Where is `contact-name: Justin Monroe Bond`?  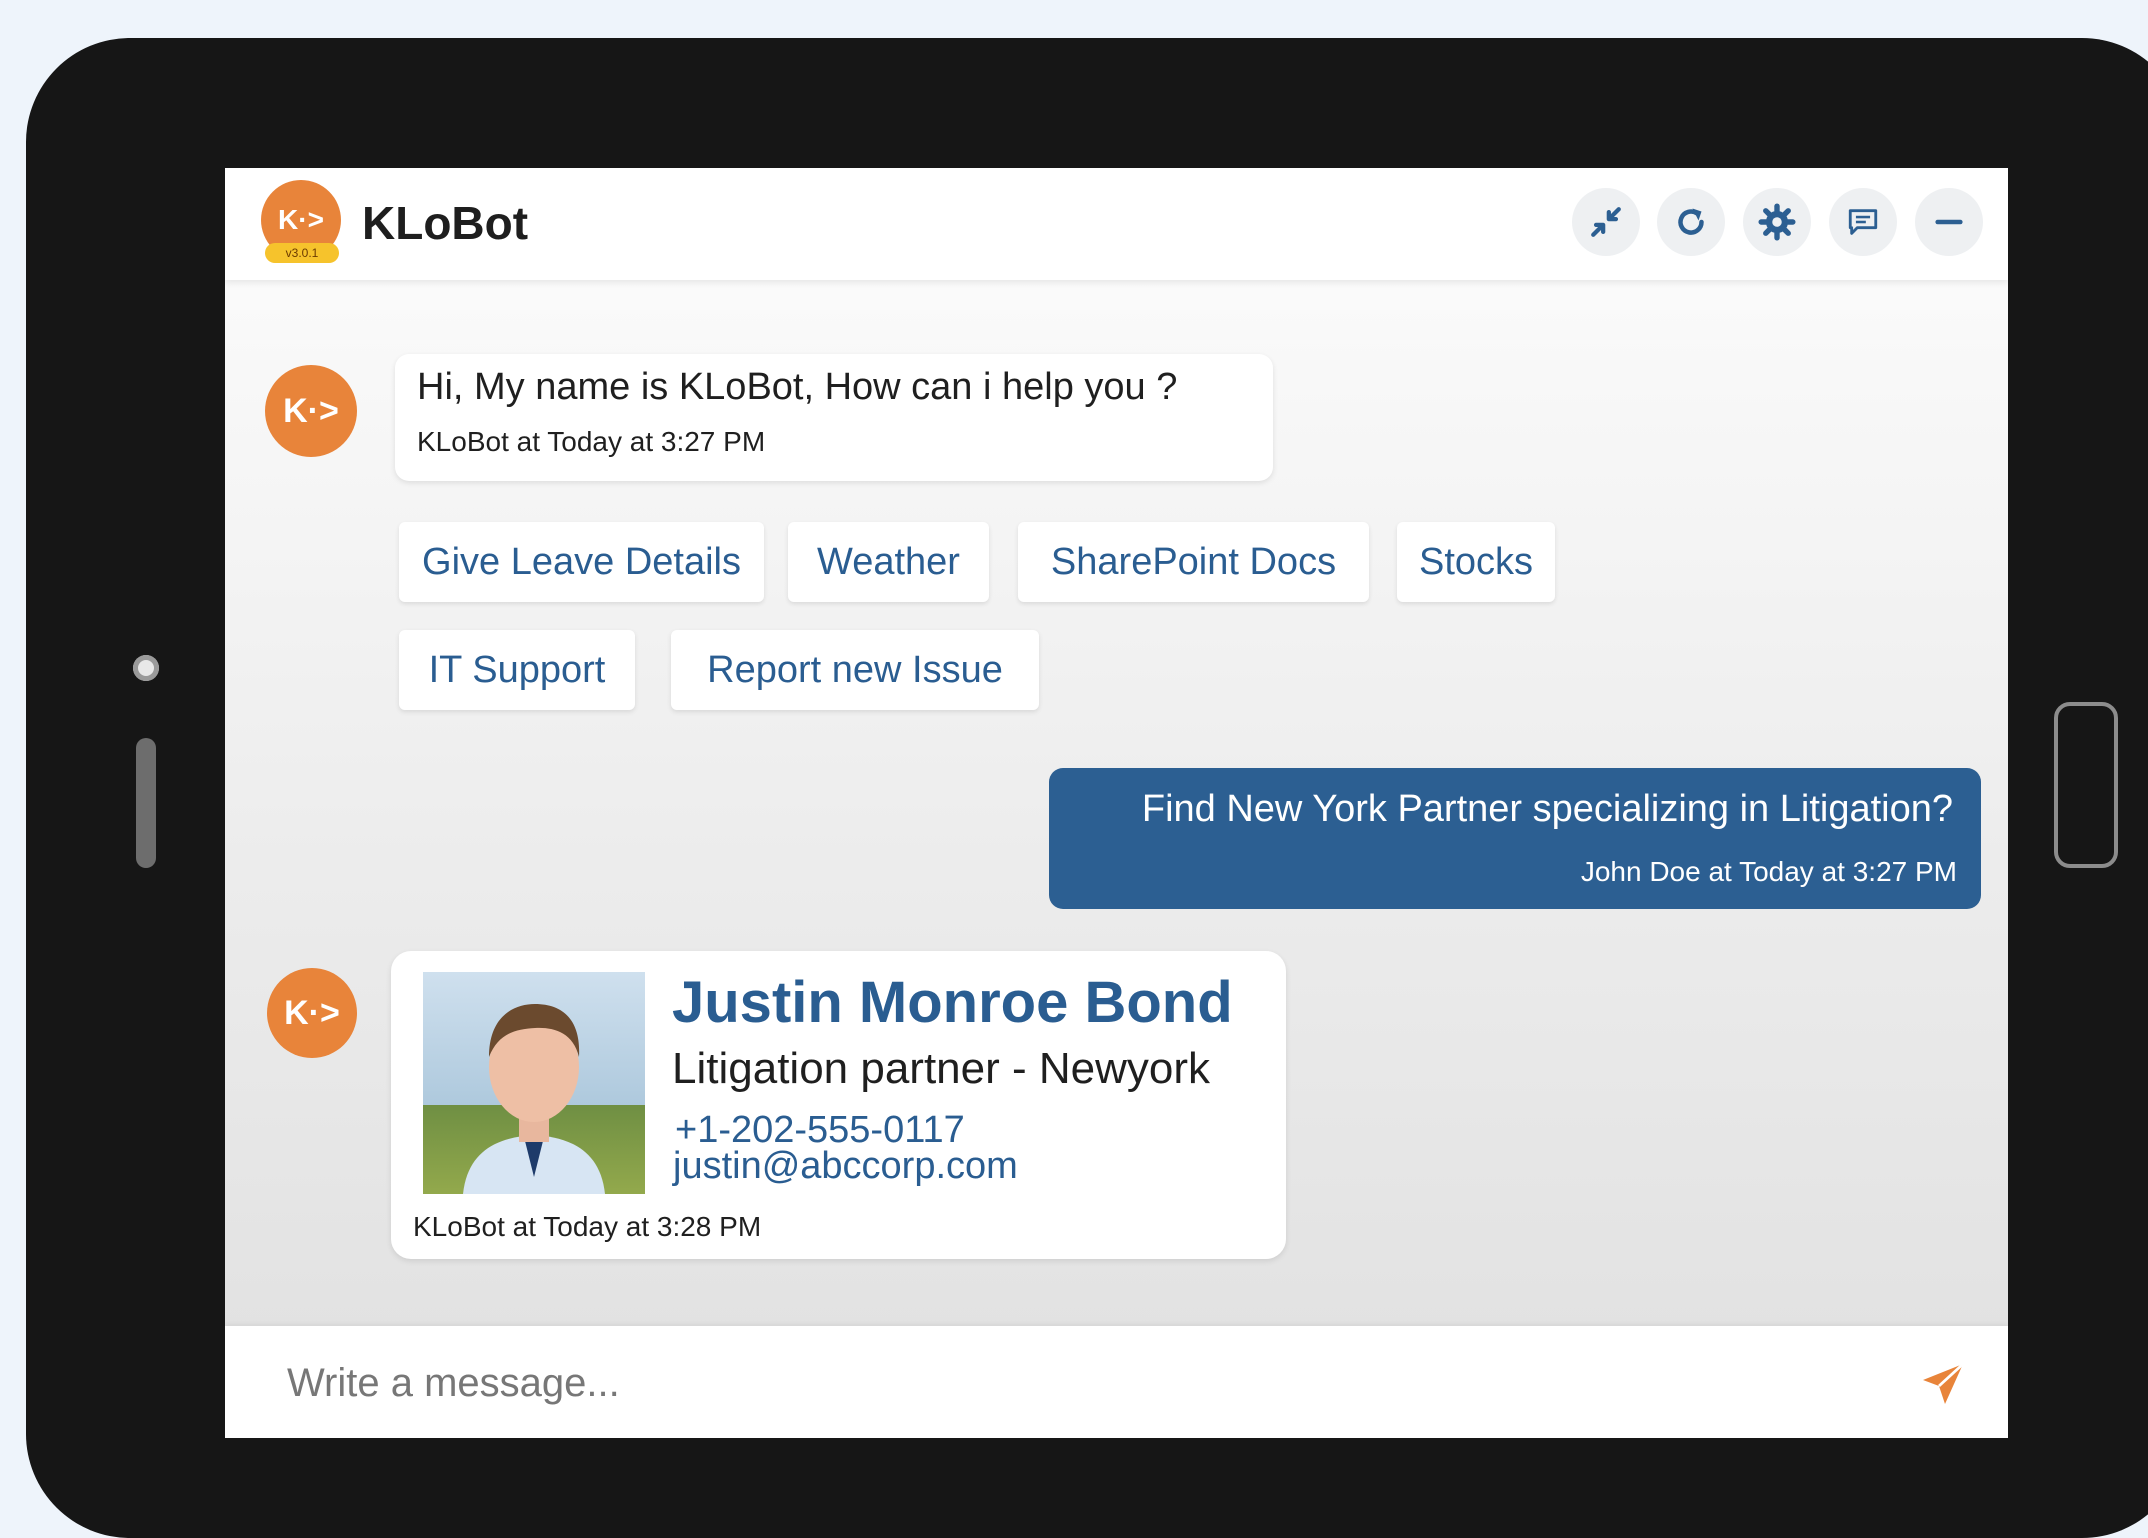
contact-name: Justin Monroe Bond is located at coordinates (952, 1002).